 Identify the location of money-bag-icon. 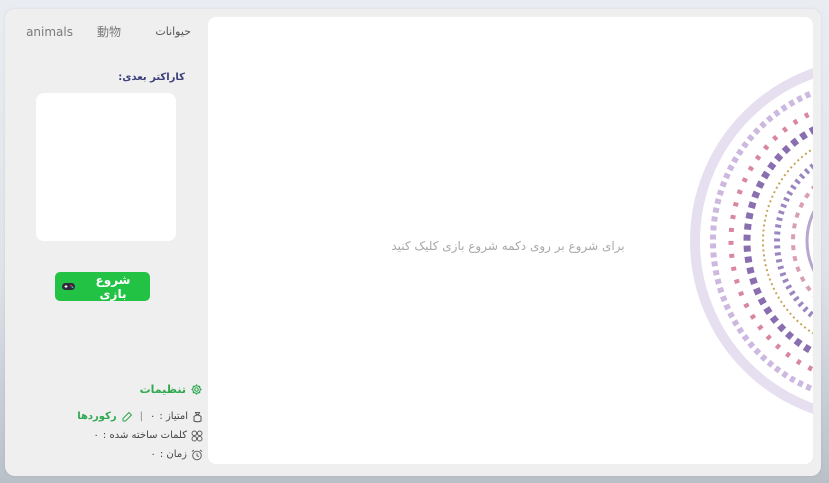
(197, 417).